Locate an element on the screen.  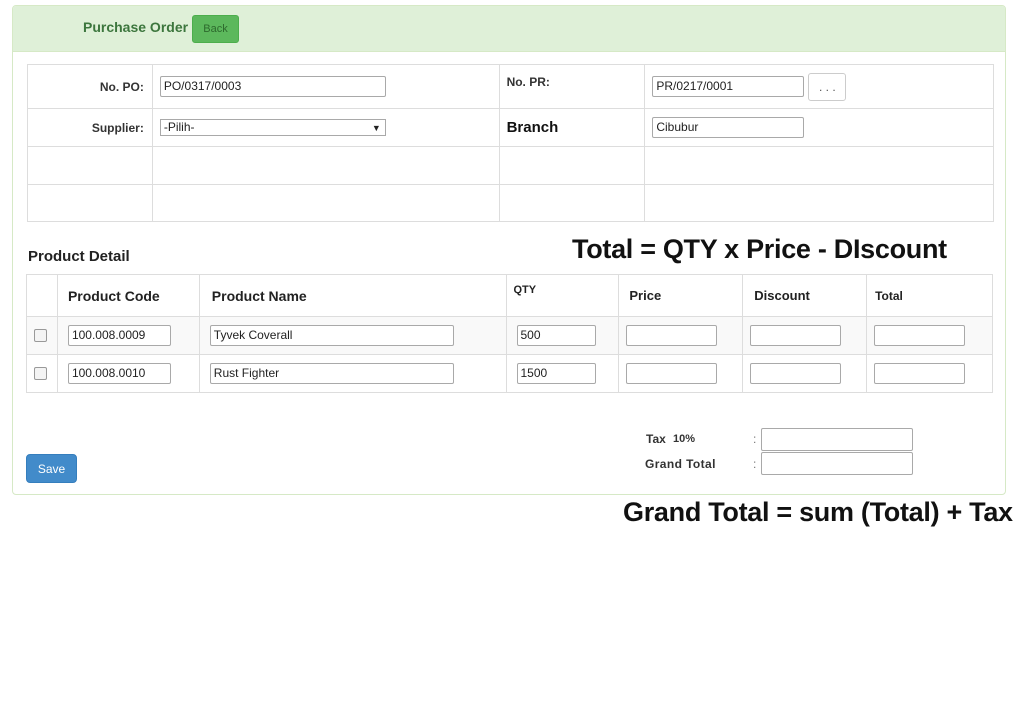
pr-number-field: PR/0217/0001 is located at coordinates (728, 86).